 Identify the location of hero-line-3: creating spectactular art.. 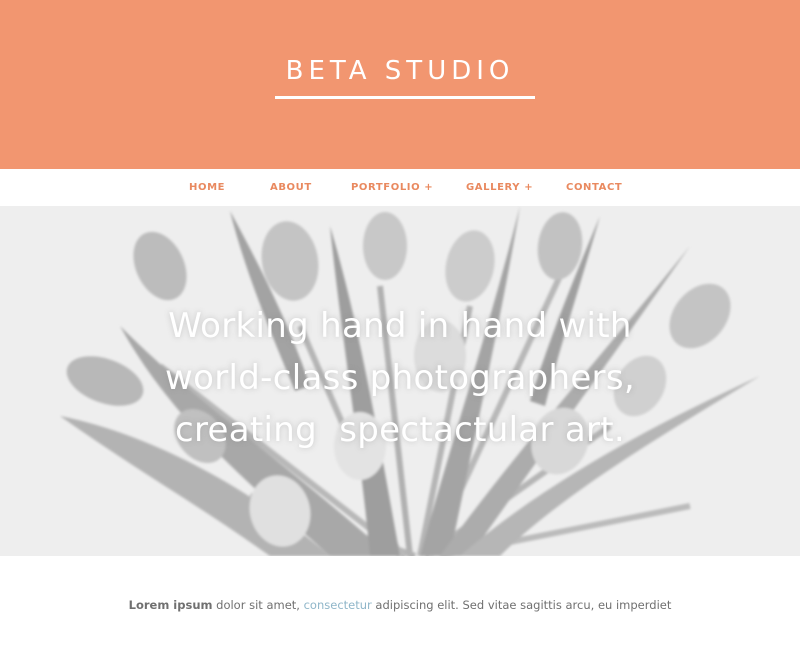
(400, 430).